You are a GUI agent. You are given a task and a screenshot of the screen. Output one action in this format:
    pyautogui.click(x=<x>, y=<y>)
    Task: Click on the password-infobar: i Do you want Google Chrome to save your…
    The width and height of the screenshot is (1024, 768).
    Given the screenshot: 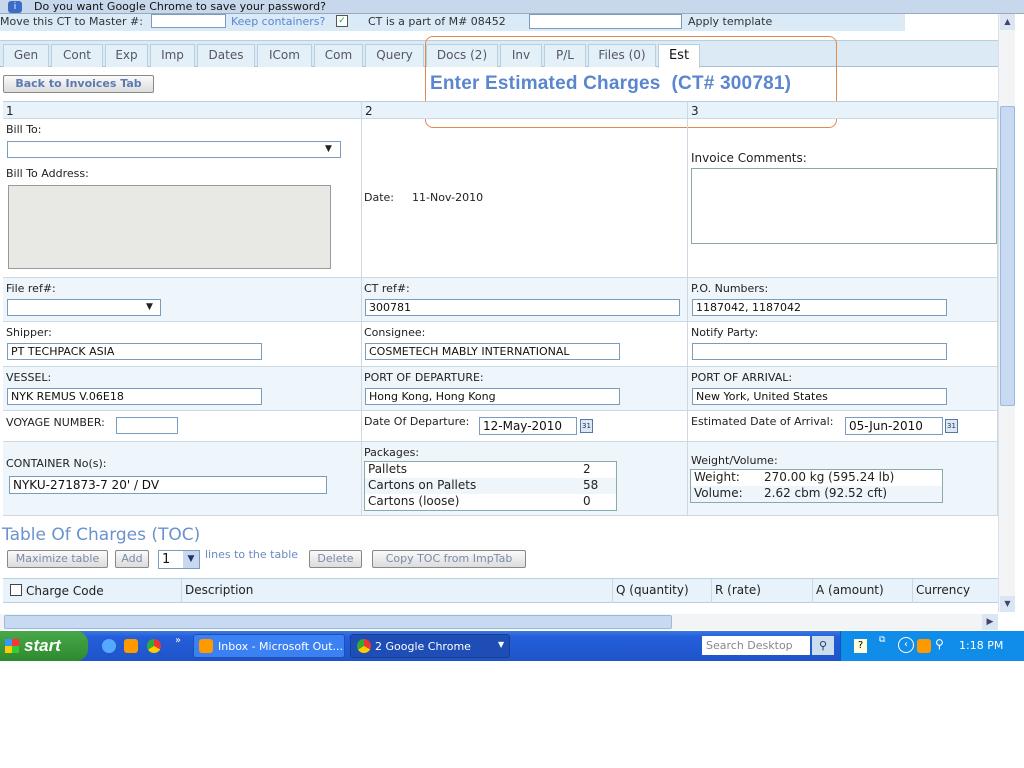 What is the action you would take?
    pyautogui.click(x=512, y=7)
    